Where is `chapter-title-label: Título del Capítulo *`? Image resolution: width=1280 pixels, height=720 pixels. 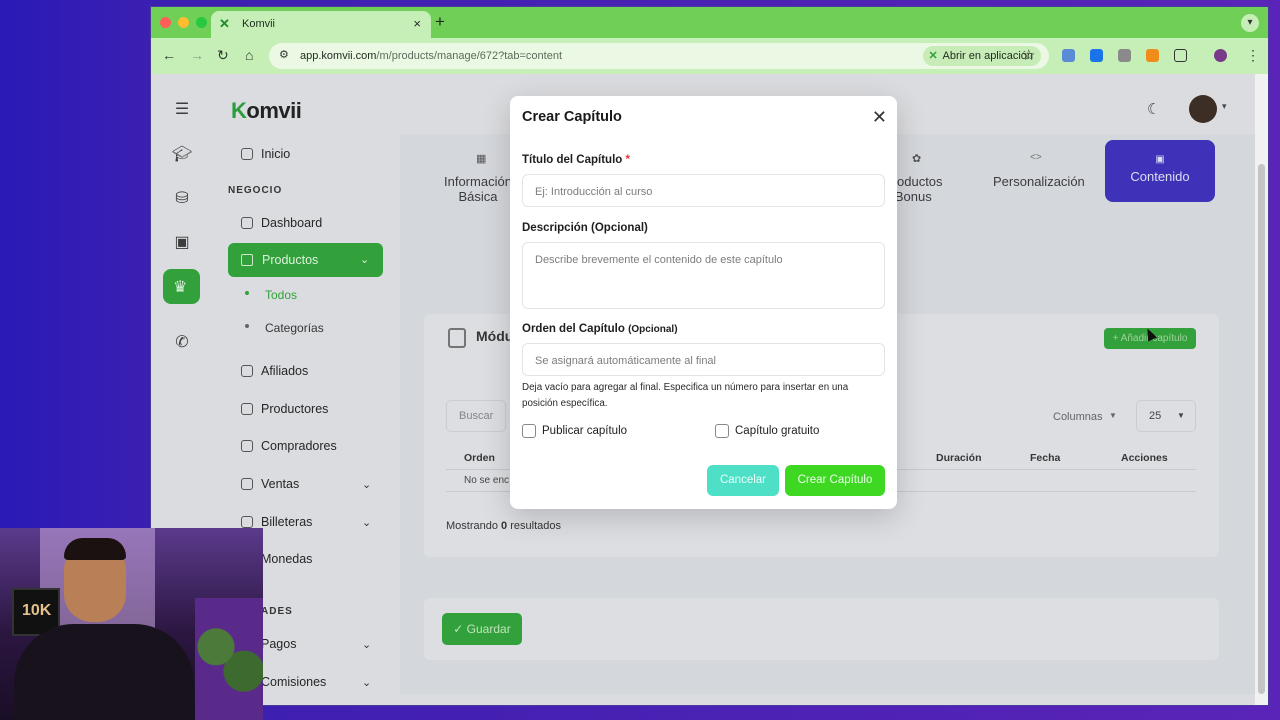
chapter-title-label: Título del Capítulo * is located at coordinates (576, 160).